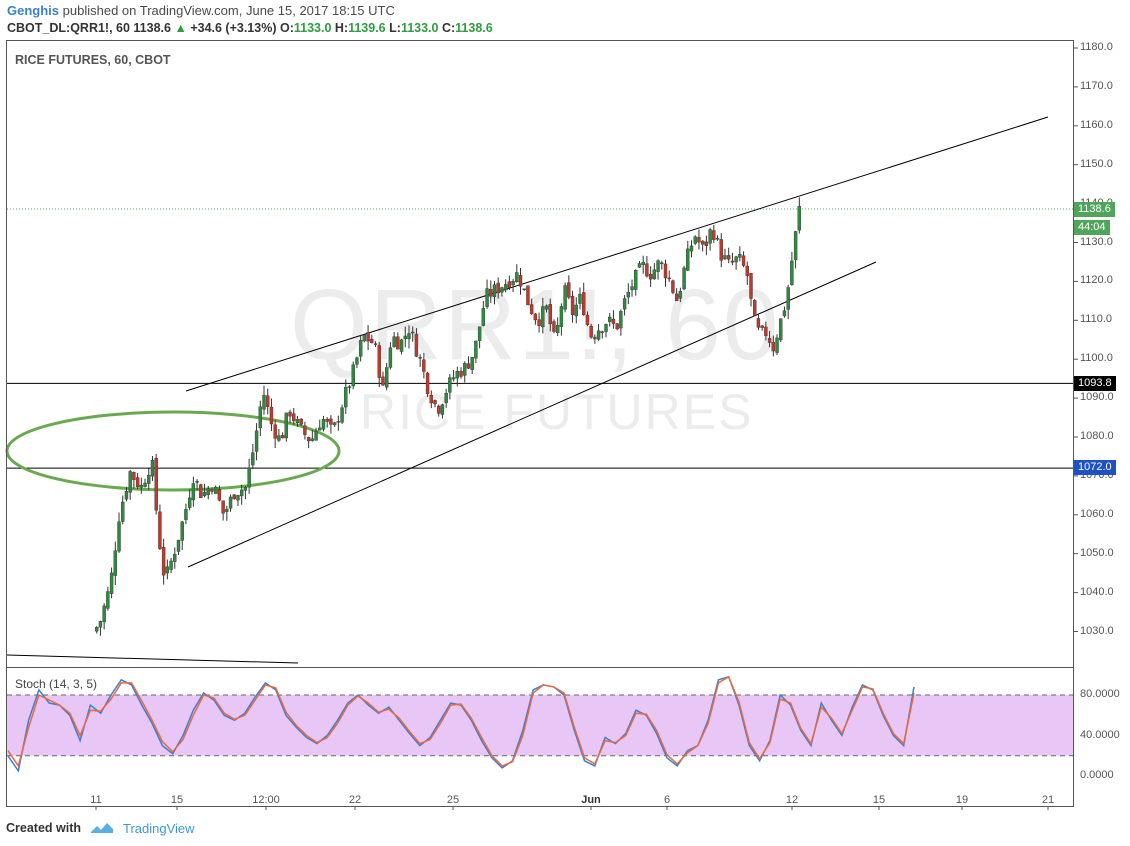  Describe the element at coordinates (1097, 591) in the screenshot. I see `y-tick-label: 1040.0` at that location.